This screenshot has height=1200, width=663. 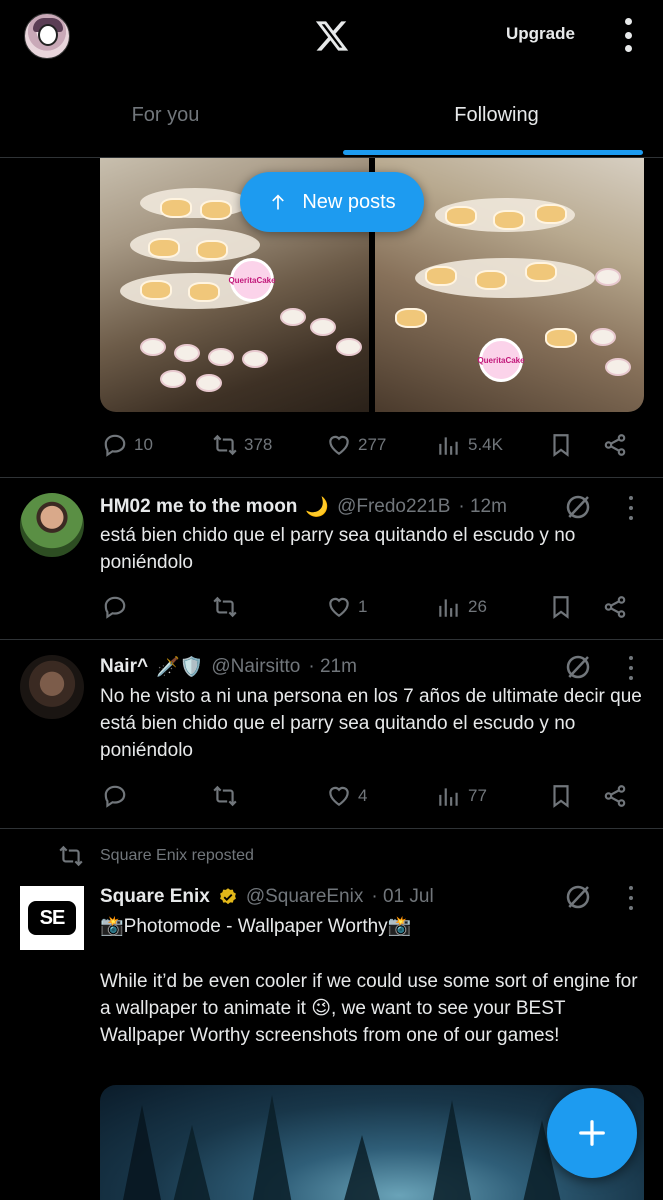 I want to click on views-button: 77, so click(x=461, y=796).